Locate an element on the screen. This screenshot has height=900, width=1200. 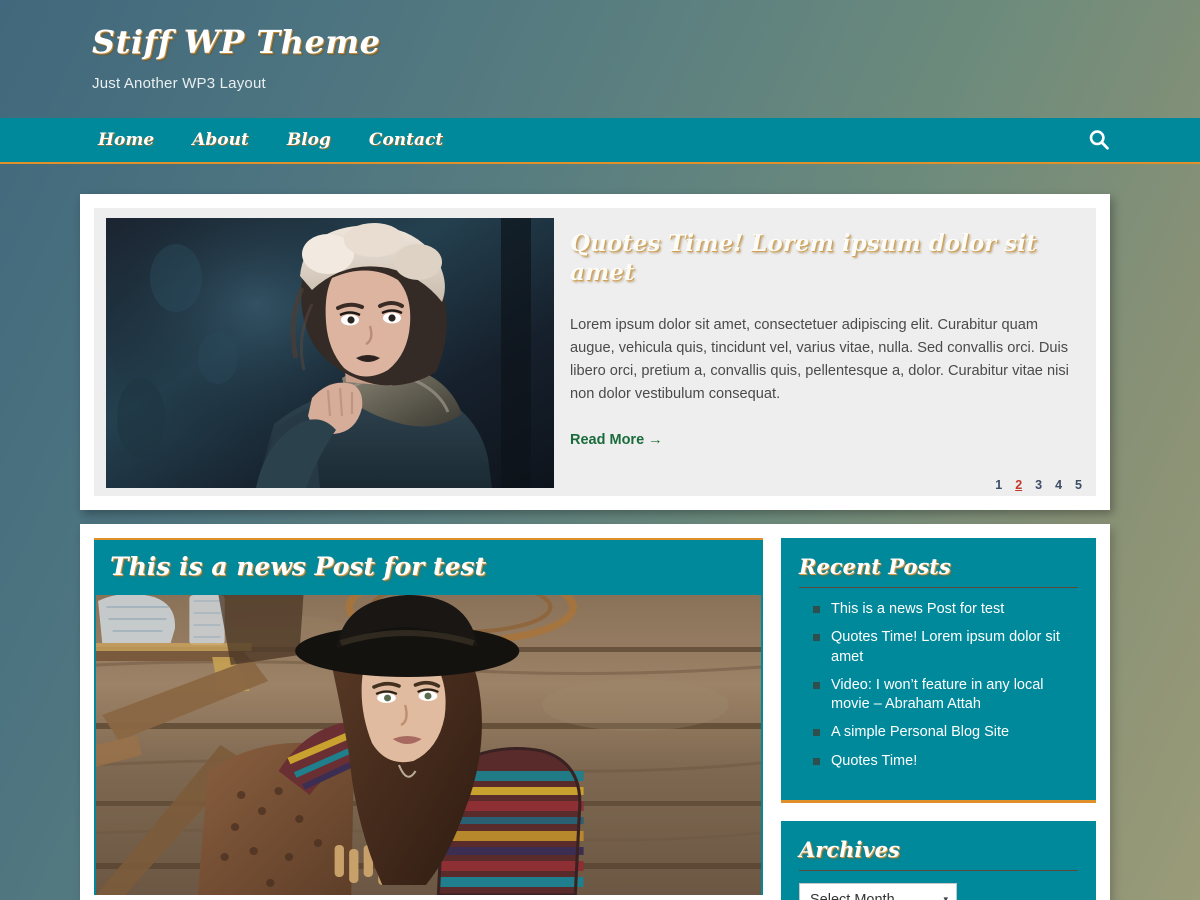
post-title: This is a news Post for test is located at coordinates (428, 566).